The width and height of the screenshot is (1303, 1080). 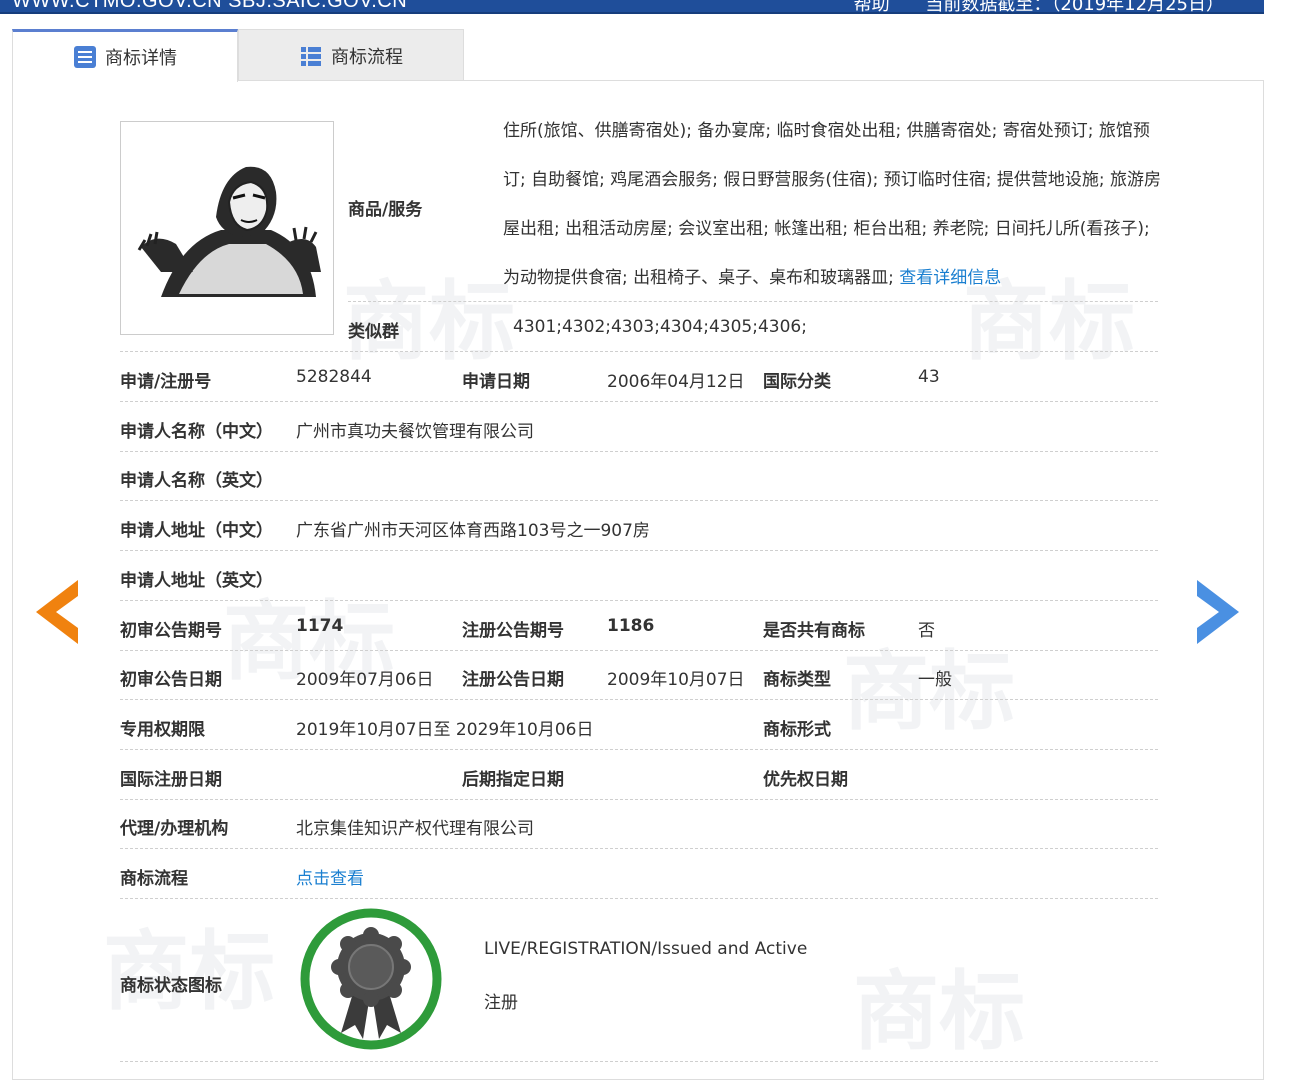 I want to click on status-icon-label: 商标状态图标, so click(x=171, y=986).